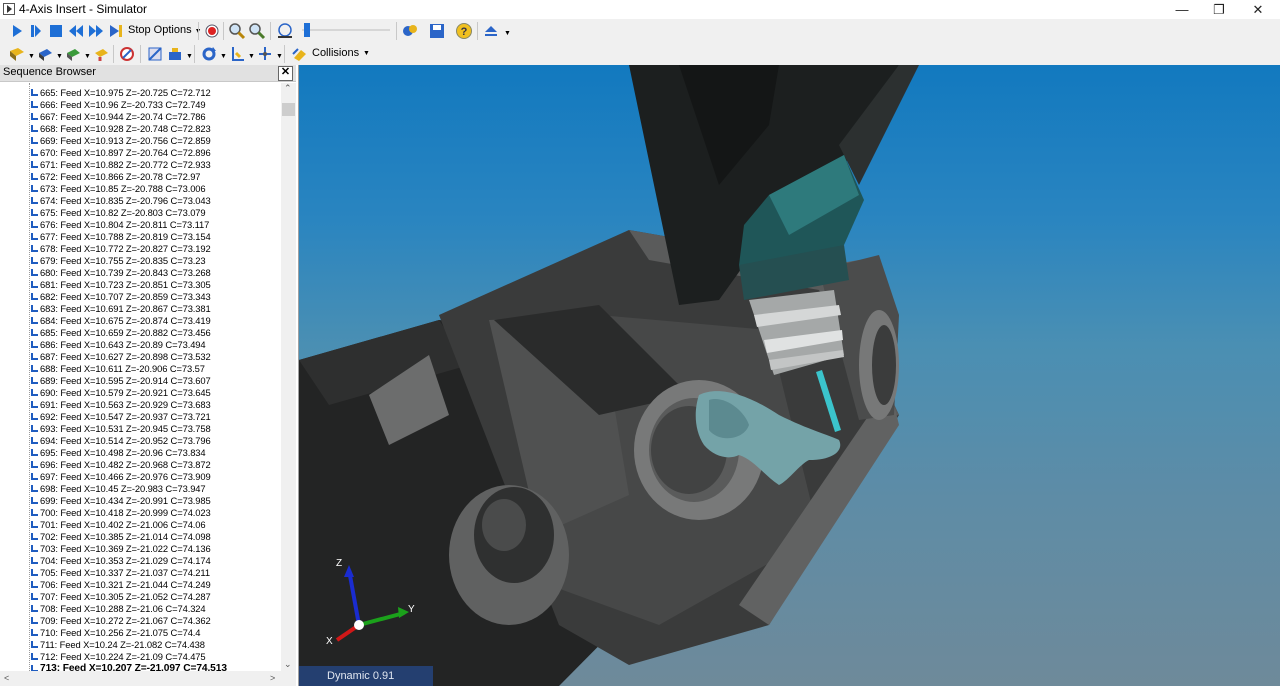 This screenshot has width=1280, height=686. Describe the element at coordinates (118, 453) in the screenshot. I see `sequence-row: 695: Feed X=10.498 Z=-20.96 C=73.834` at that location.